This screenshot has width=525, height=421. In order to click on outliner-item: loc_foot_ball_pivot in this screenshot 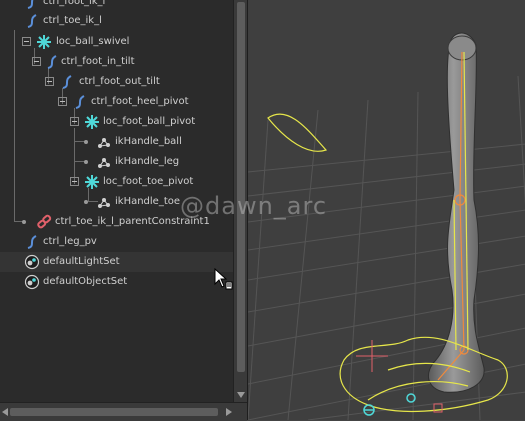, I will do `click(116, 122)`.